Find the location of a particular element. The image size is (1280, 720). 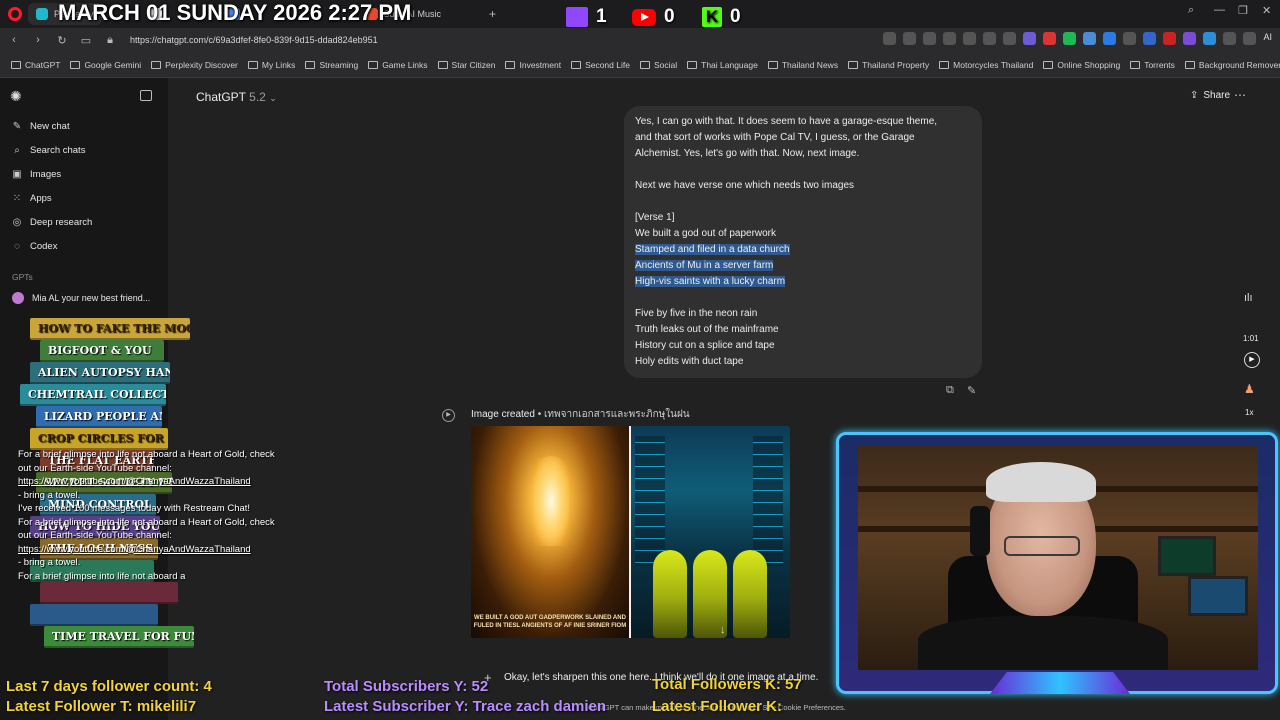

opera-icon is located at coordinates (15, 14).